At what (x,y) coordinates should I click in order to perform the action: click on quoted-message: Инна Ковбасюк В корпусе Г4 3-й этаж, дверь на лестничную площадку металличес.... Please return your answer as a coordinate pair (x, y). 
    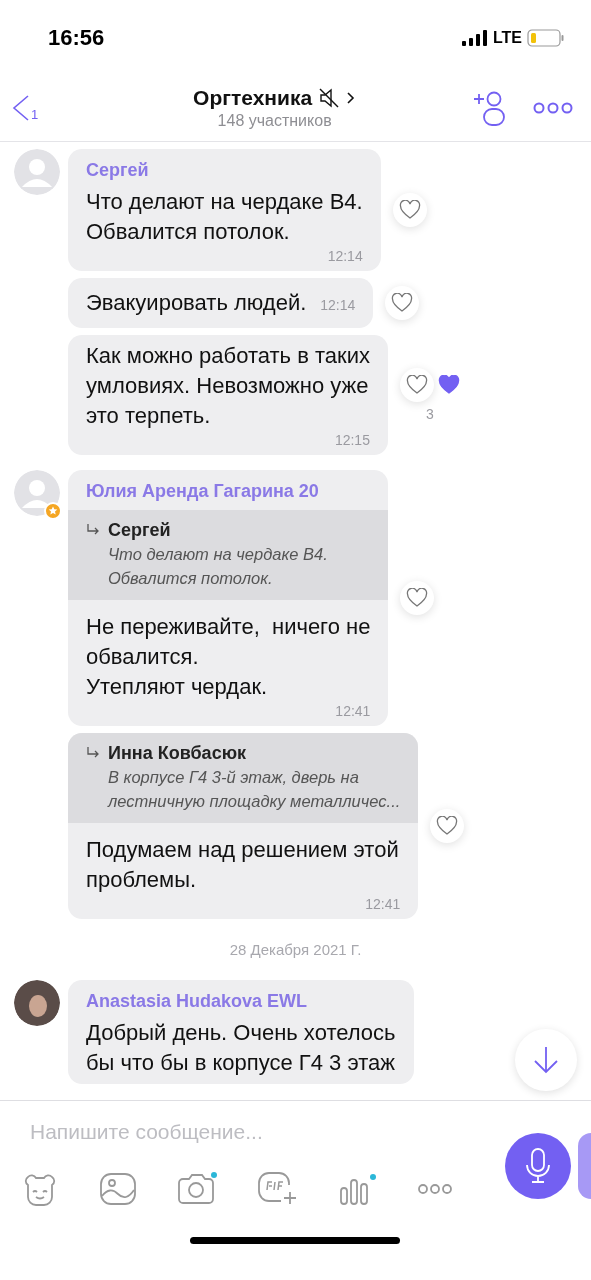
    Looking at the image, I should click on (243, 778).